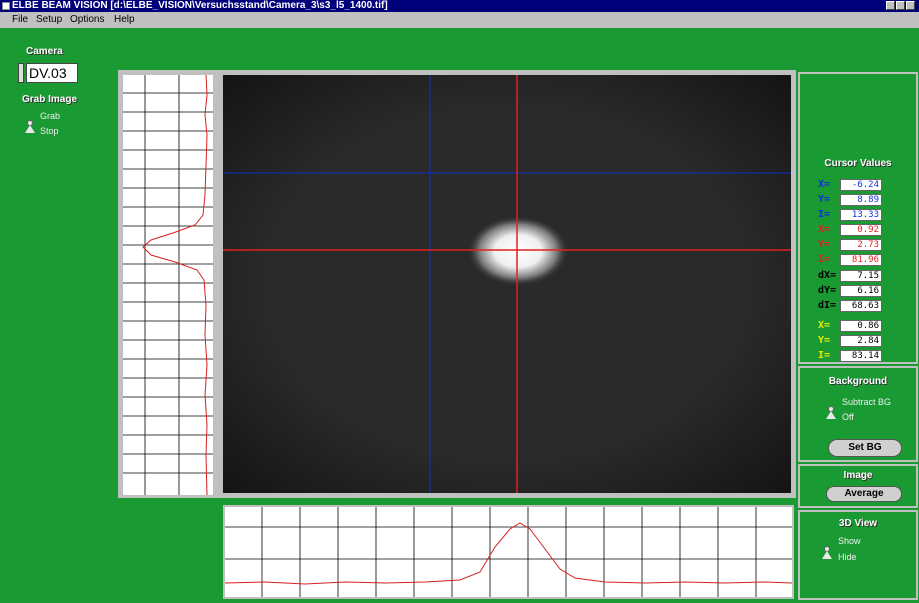  Describe the element at coordinates (867, 402) in the screenshot. I see `subtract-bg-option-label: Subtract BG` at that location.